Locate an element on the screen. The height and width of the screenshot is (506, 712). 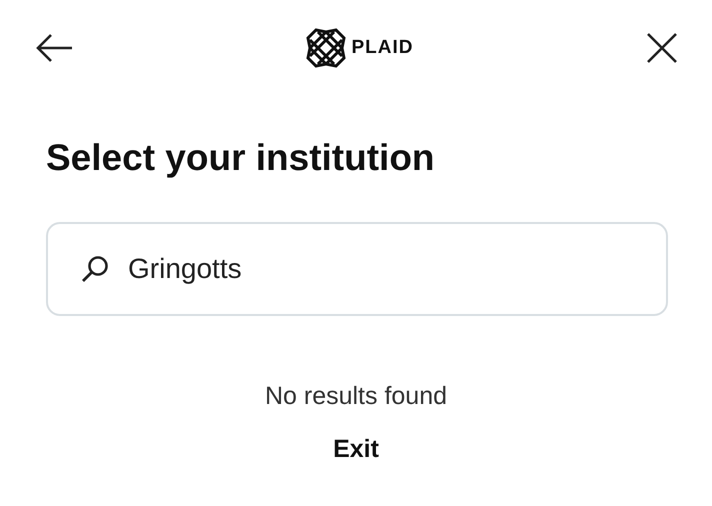
close-button is located at coordinates (662, 48).